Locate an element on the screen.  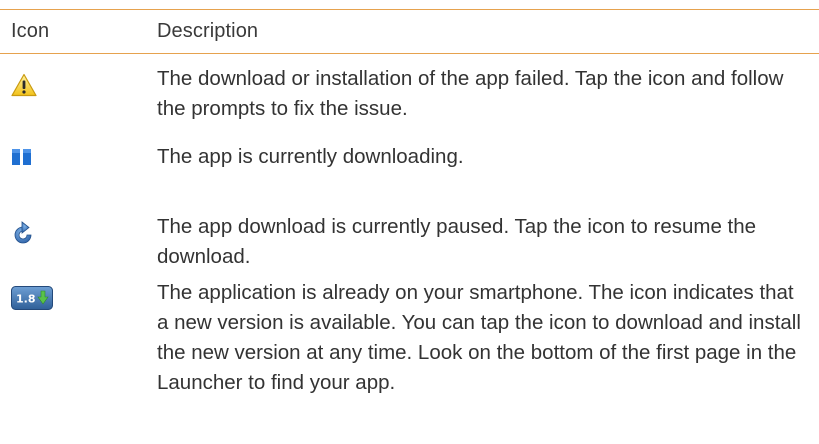
warning-icon is located at coordinates (24, 87).